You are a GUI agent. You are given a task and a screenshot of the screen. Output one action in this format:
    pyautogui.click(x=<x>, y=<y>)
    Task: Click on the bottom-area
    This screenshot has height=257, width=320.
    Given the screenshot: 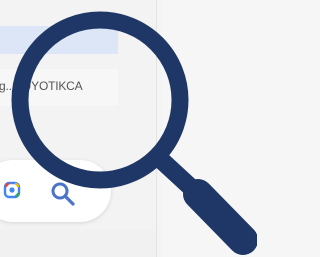 What is the action you would take?
    pyautogui.click(x=81, y=243)
    